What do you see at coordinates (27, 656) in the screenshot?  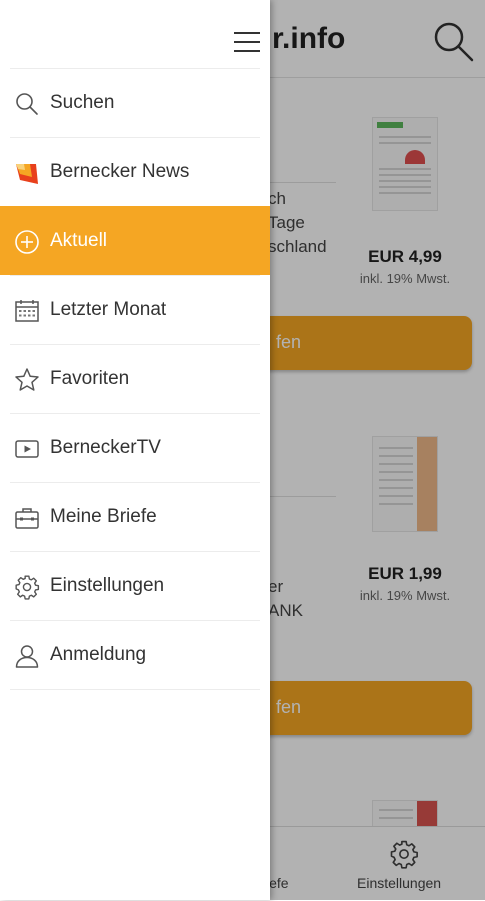 I see `user-icon` at bounding box center [27, 656].